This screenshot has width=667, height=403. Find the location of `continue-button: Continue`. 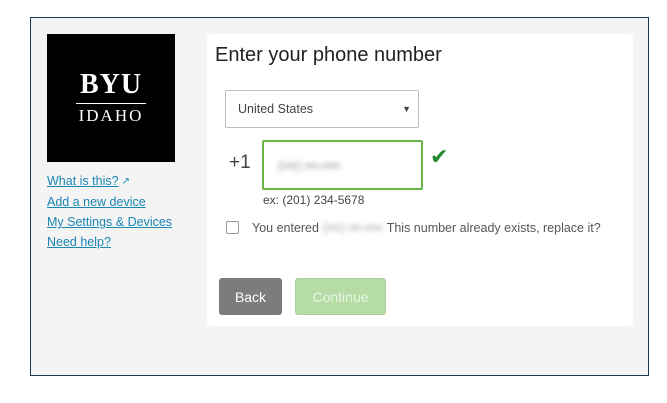

continue-button: Continue is located at coordinates (340, 296).